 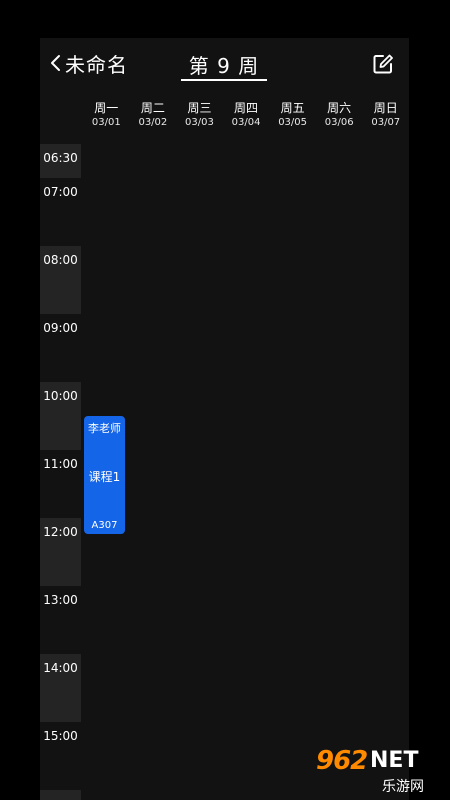 What do you see at coordinates (60, 736) in the screenshot?
I see `time-slot: 15:00` at bounding box center [60, 736].